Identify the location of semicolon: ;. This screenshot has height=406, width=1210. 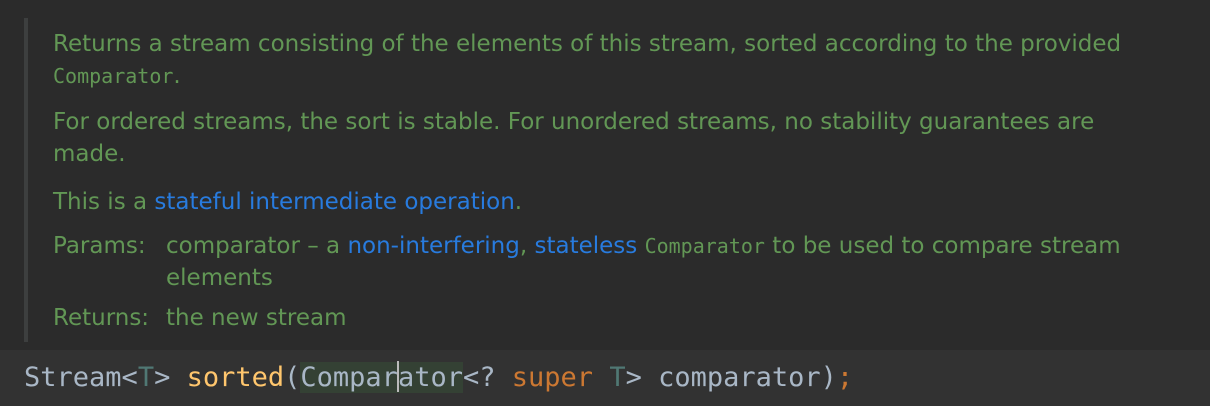
(845, 377).